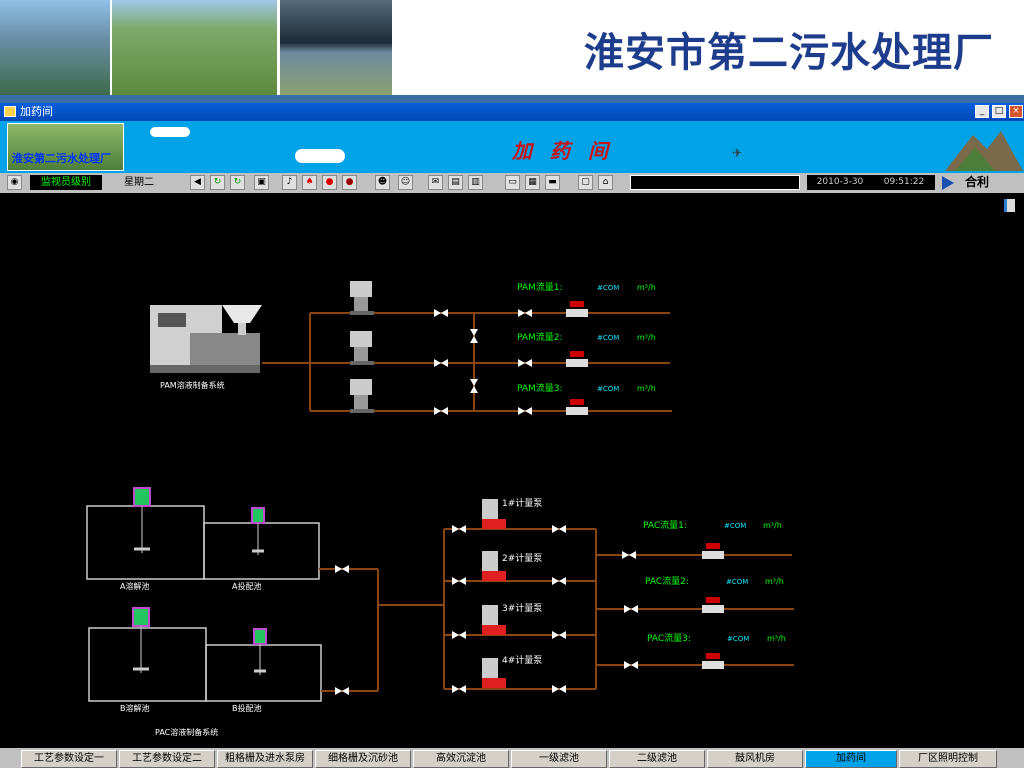 Image resolution: width=1024 pixels, height=768 pixels. Describe the element at coordinates (522, 503) in the screenshot. I see `pump-1-label: 1#计量泵` at that location.